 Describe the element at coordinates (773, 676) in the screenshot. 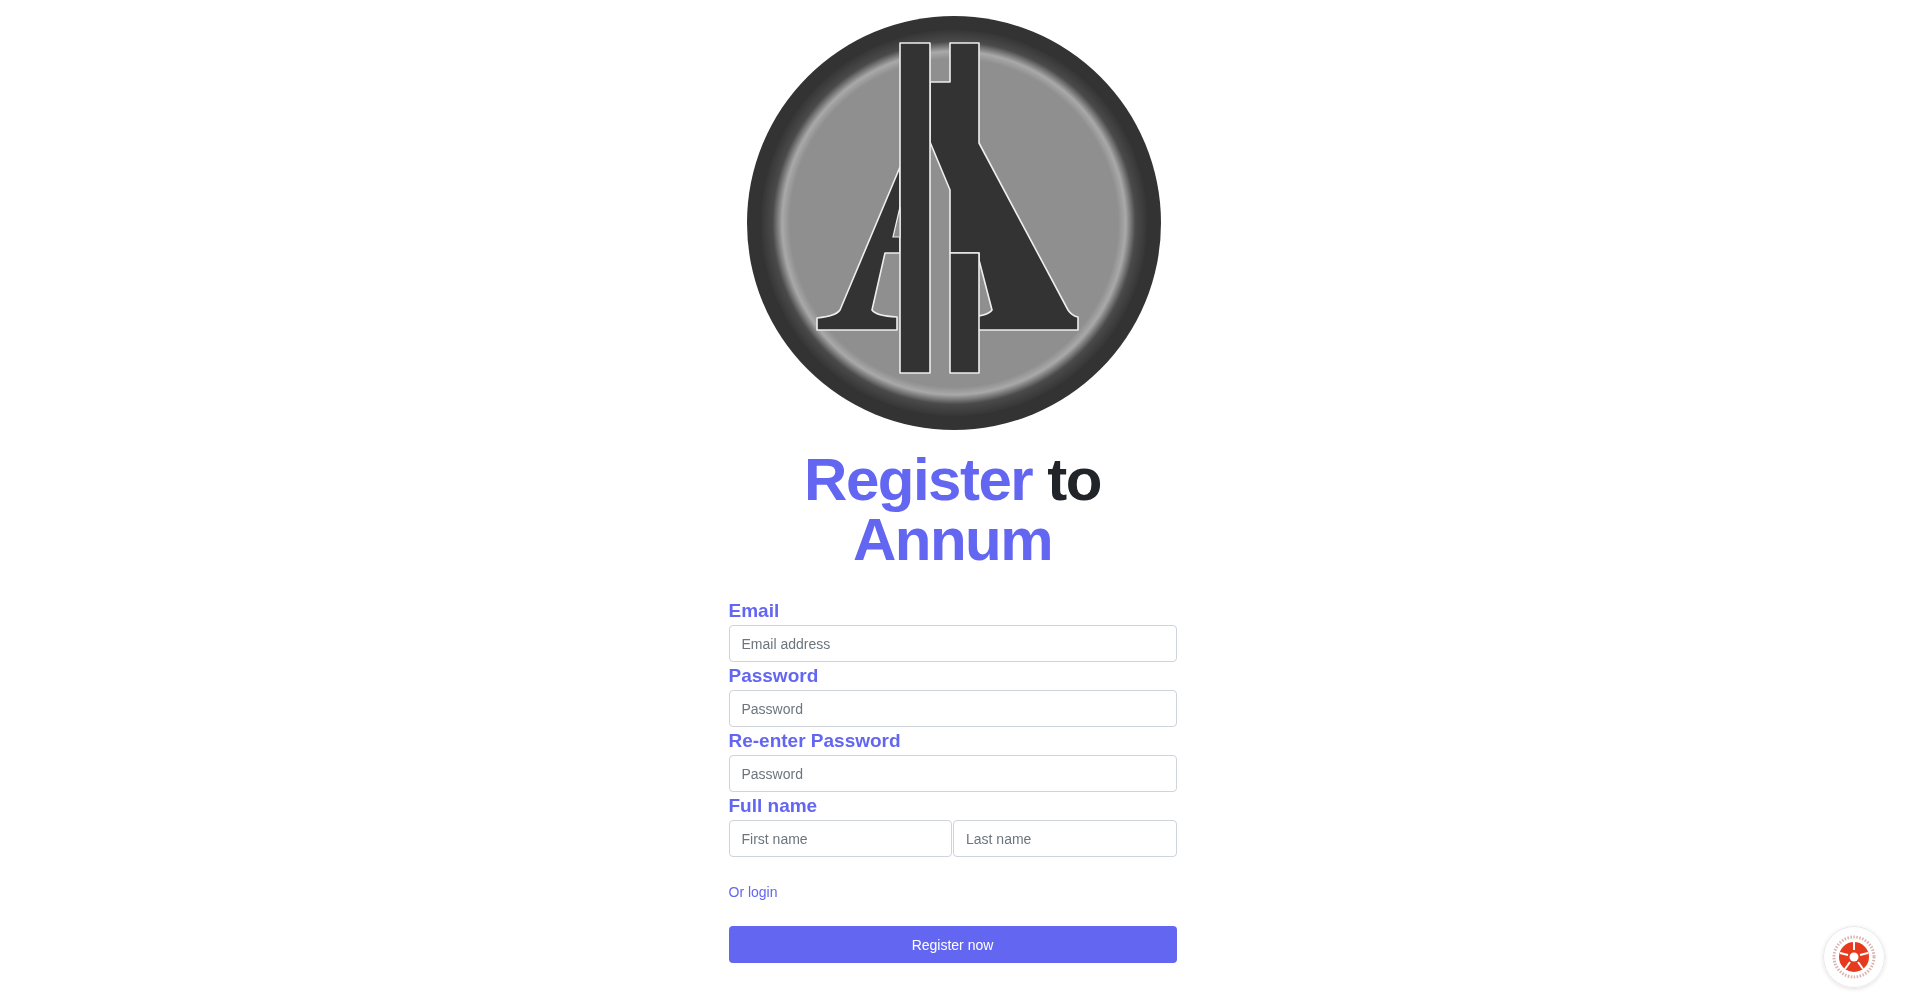

I see `field-label: Password` at that location.